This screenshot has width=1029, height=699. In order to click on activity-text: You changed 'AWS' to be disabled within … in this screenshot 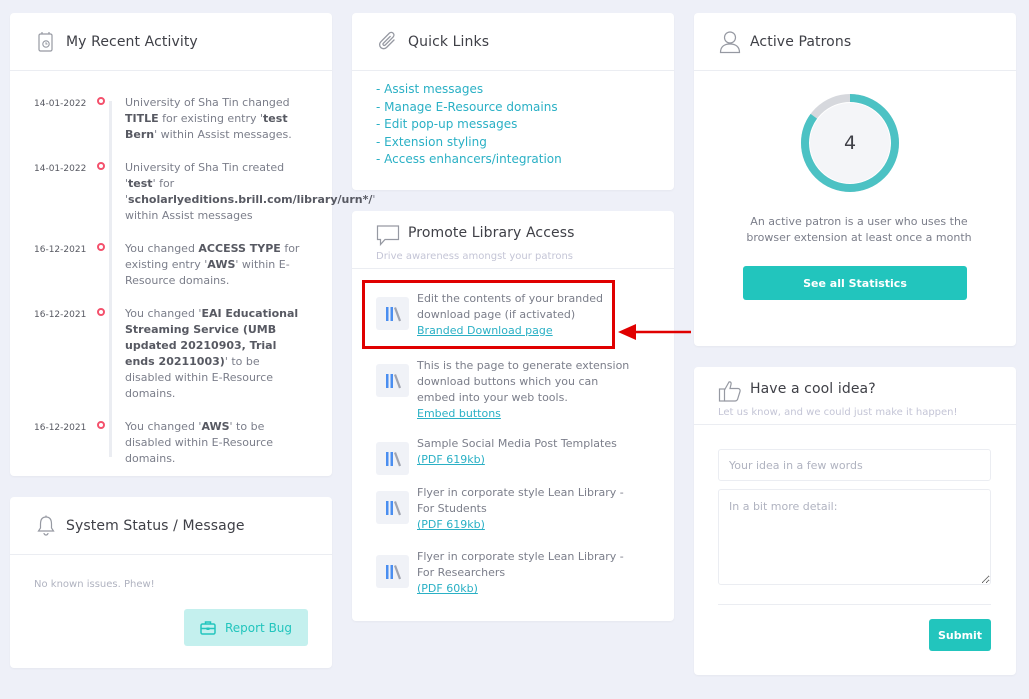, I will do `click(216, 443)`.